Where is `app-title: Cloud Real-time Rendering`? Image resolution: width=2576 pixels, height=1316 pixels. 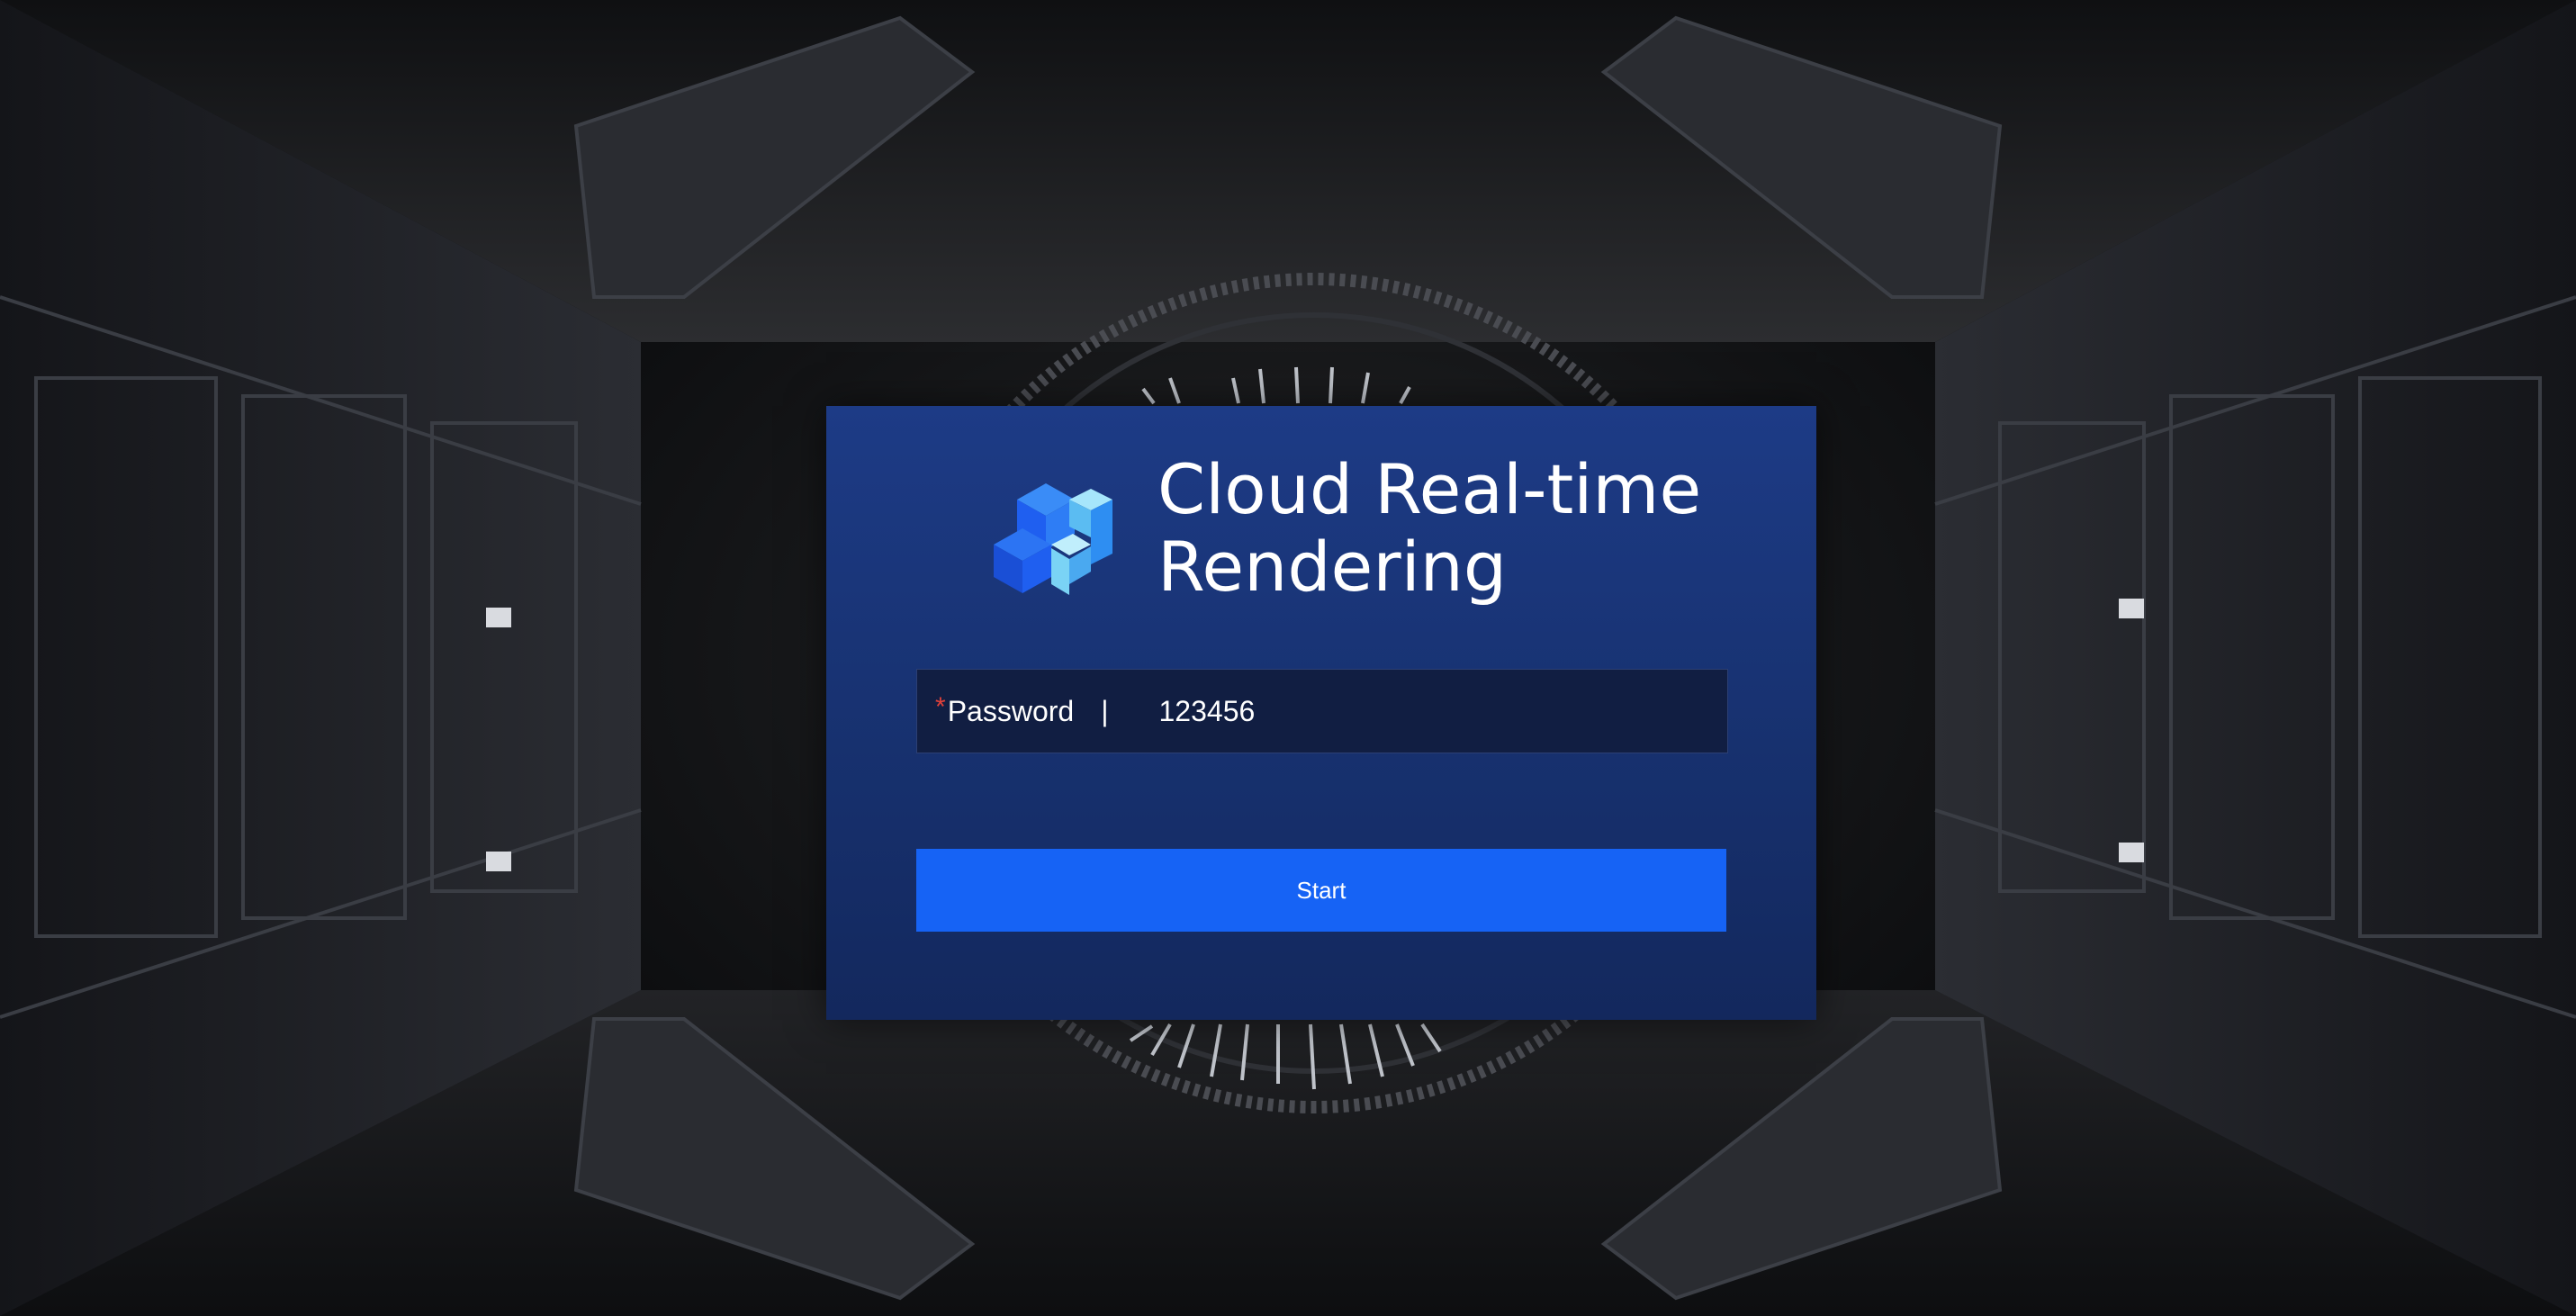
app-title: Cloud Real-time Rendering is located at coordinates (1429, 528).